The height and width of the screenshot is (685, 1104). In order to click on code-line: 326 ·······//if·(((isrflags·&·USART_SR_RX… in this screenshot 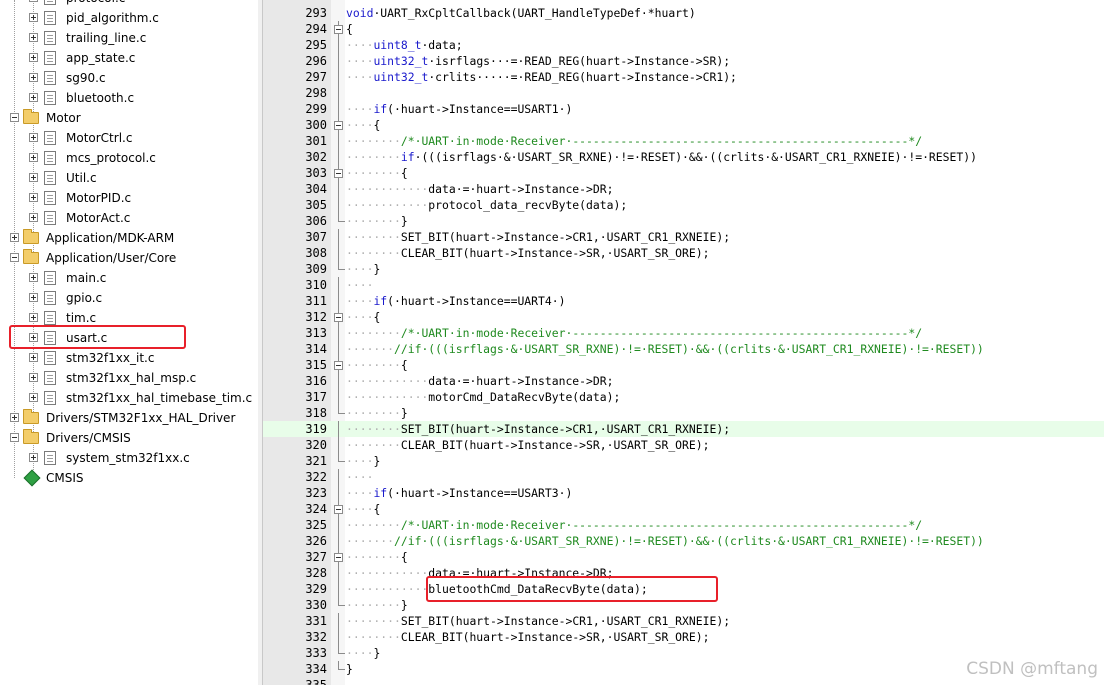, I will do `click(683, 541)`.